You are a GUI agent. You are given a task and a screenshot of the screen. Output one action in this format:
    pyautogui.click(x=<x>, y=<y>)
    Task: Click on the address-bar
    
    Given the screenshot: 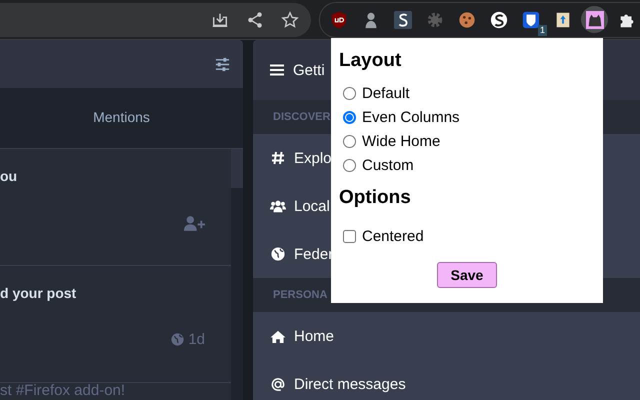 What is the action you would take?
    pyautogui.click(x=155, y=19)
    